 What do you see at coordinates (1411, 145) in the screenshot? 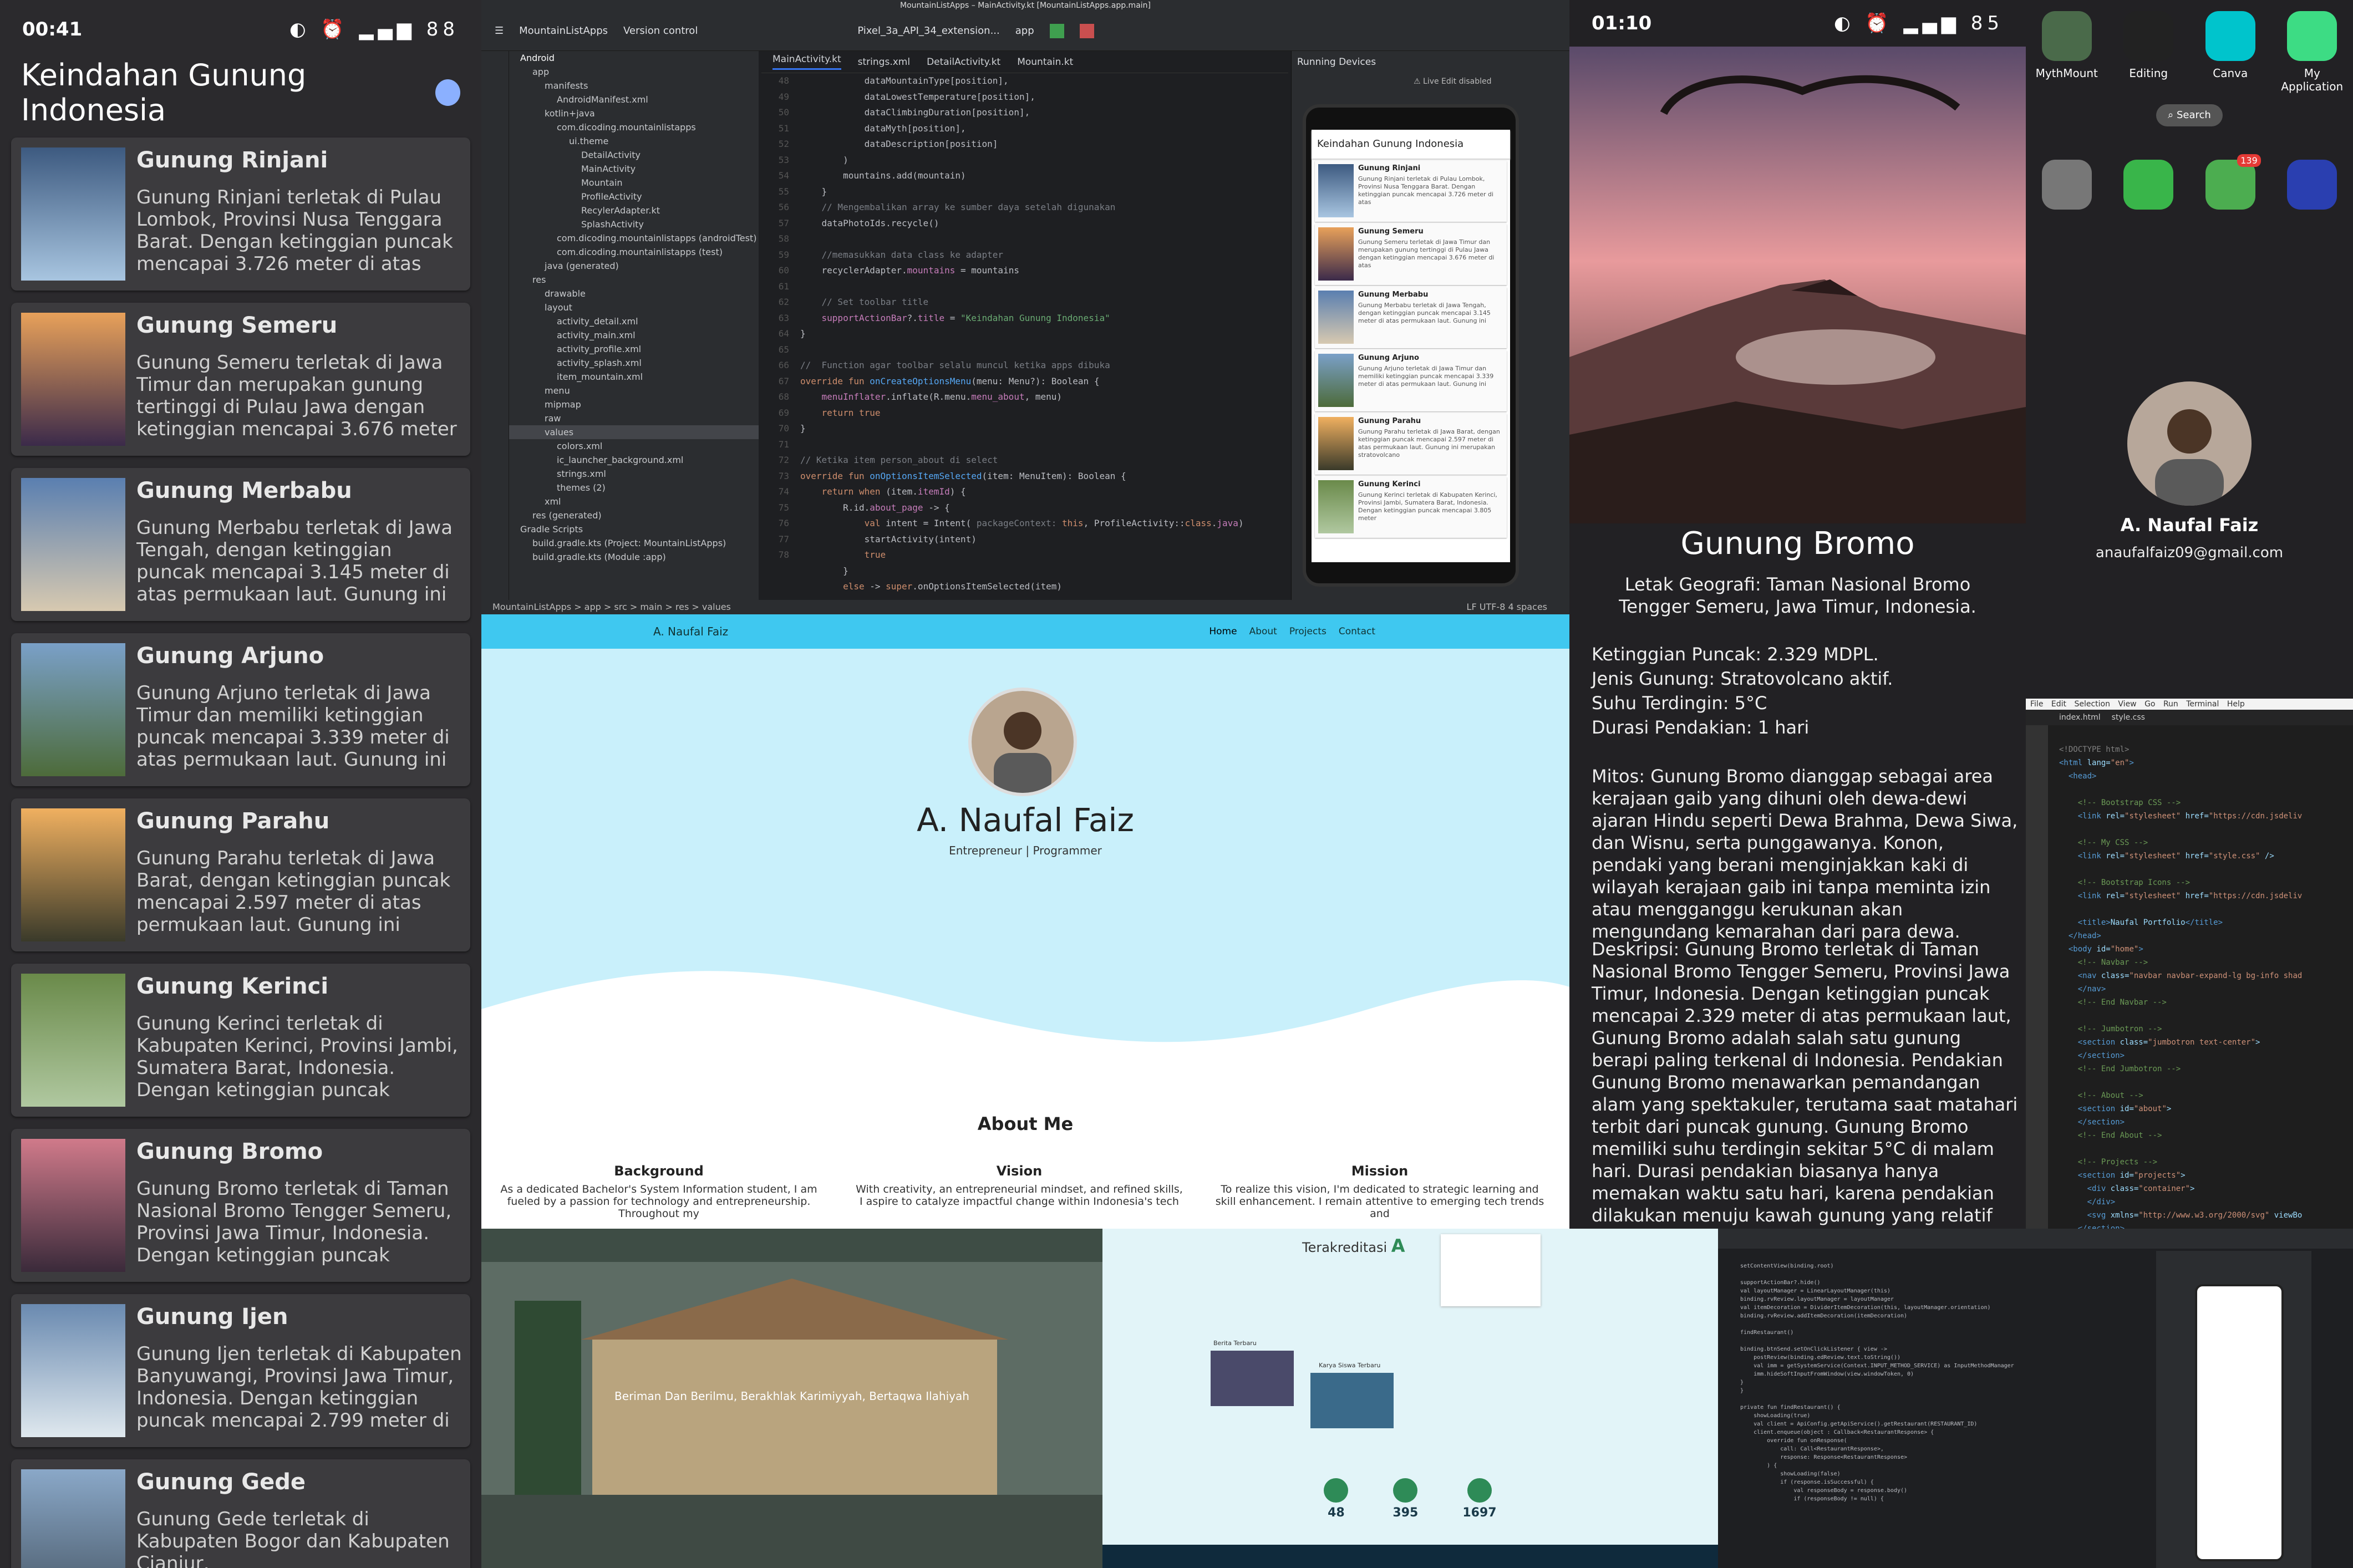
I see `emulator-app-title: Keindahan Gunung Indonesia` at bounding box center [1411, 145].